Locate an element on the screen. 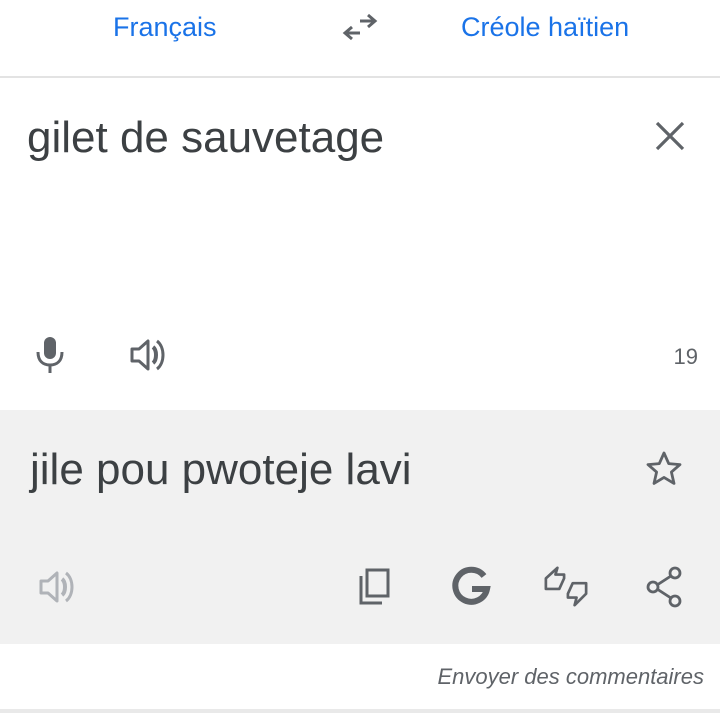 This screenshot has height=713, width=720. voice-input-button is located at coordinates (50, 355).